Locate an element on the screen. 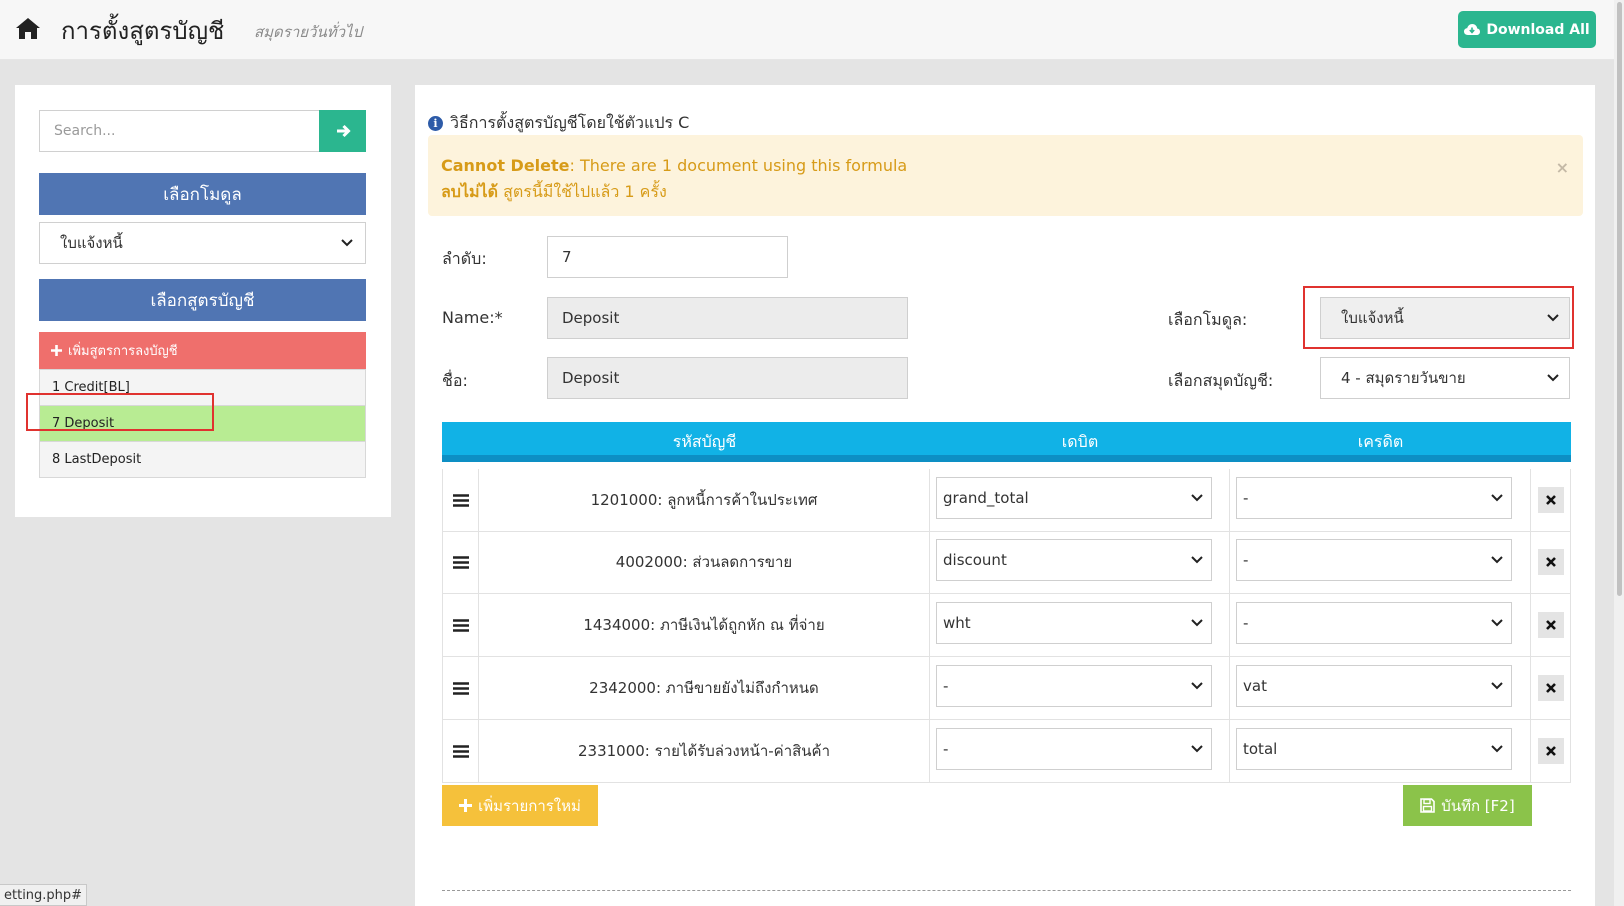 The width and height of the screenshot is (1624, 906). download-all-button: Download All is located at coordinates (1527, 29).